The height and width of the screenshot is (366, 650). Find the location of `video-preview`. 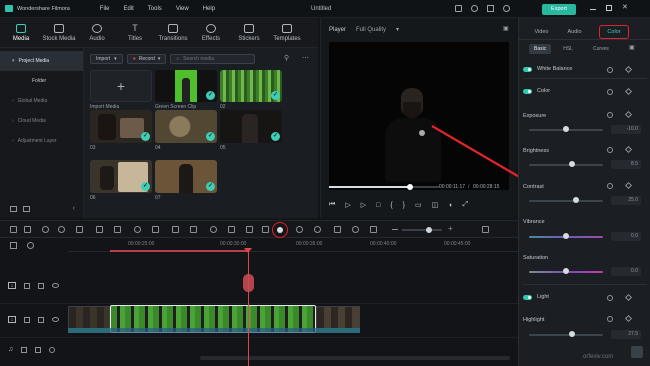

video-preview is located at coordinates (419, 116).